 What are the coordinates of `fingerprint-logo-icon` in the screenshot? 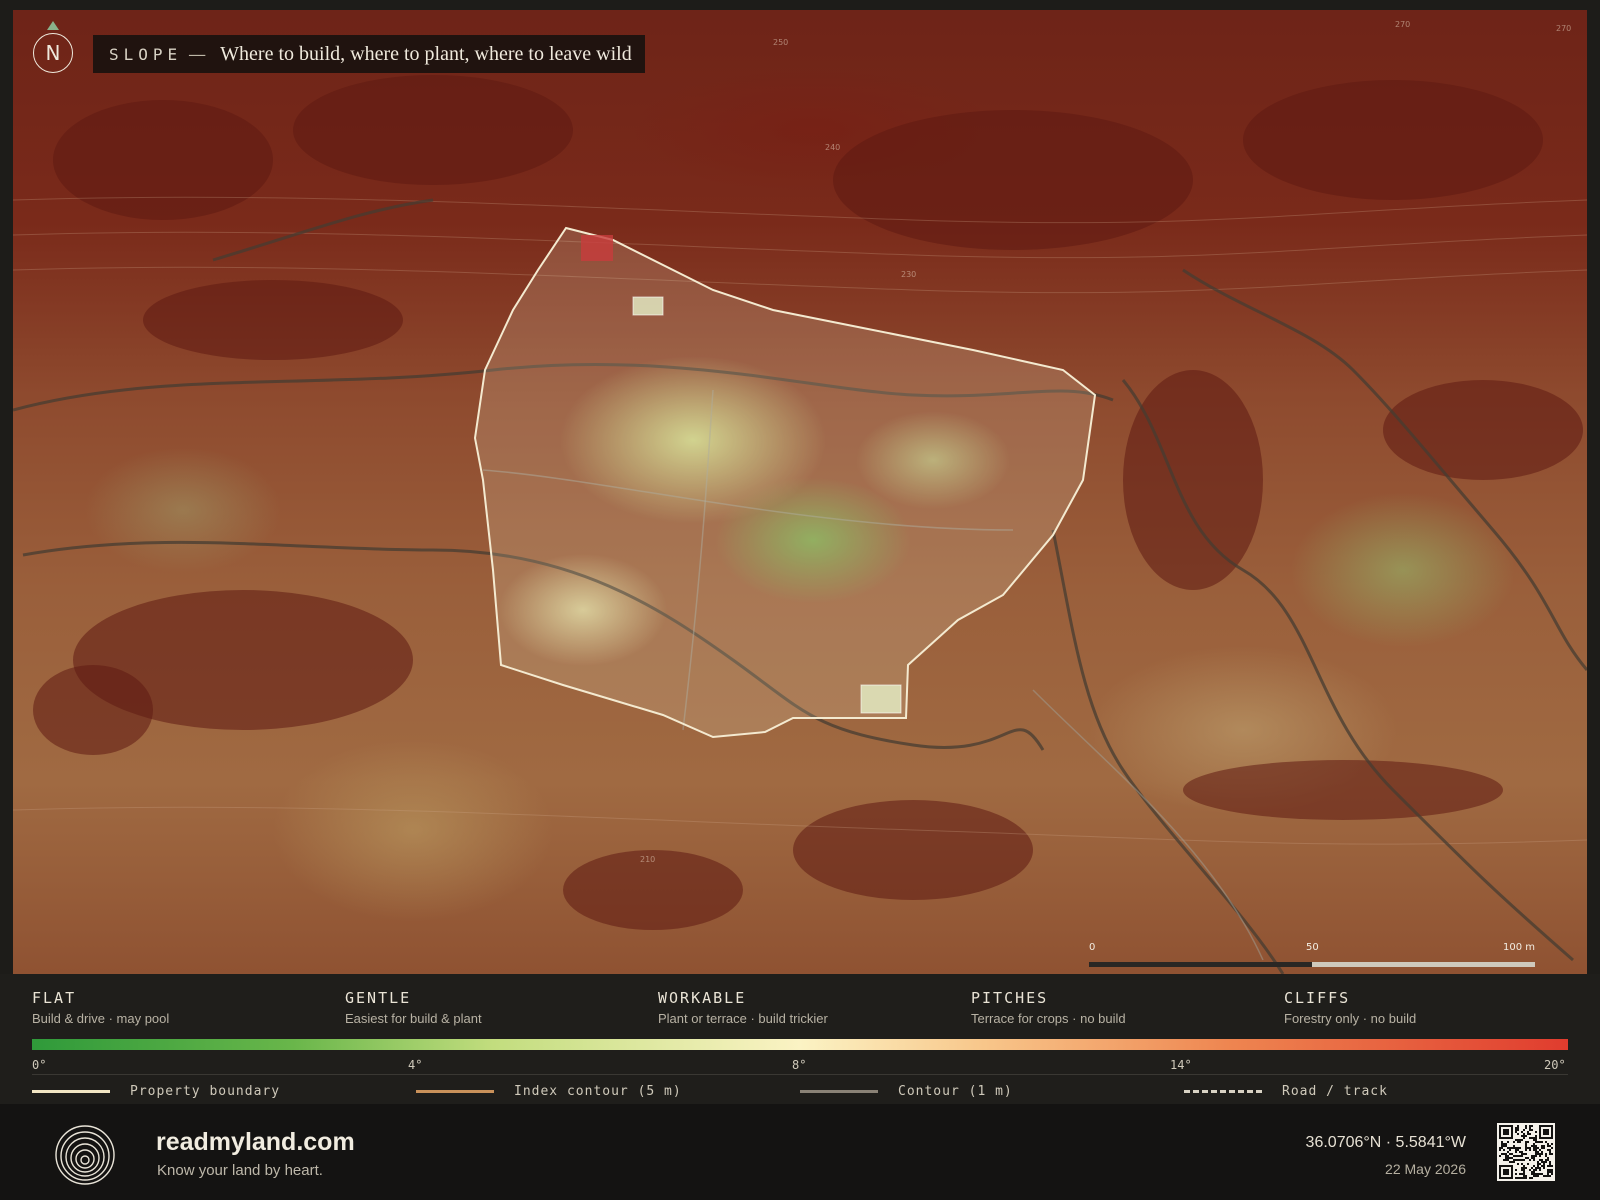 It's located at (85, 1155).